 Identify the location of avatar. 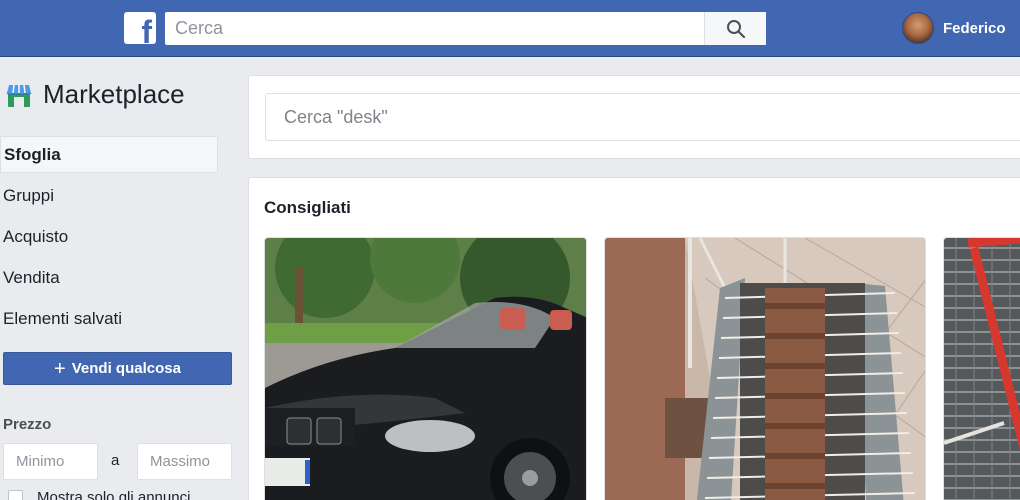
(918, 28).